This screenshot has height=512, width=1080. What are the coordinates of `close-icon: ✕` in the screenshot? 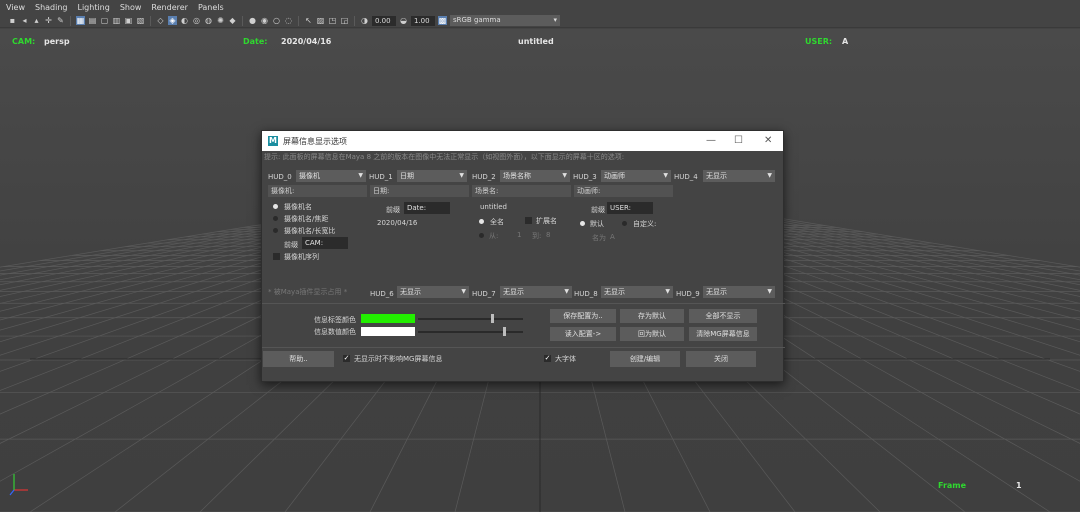 It's located at (768, 140).